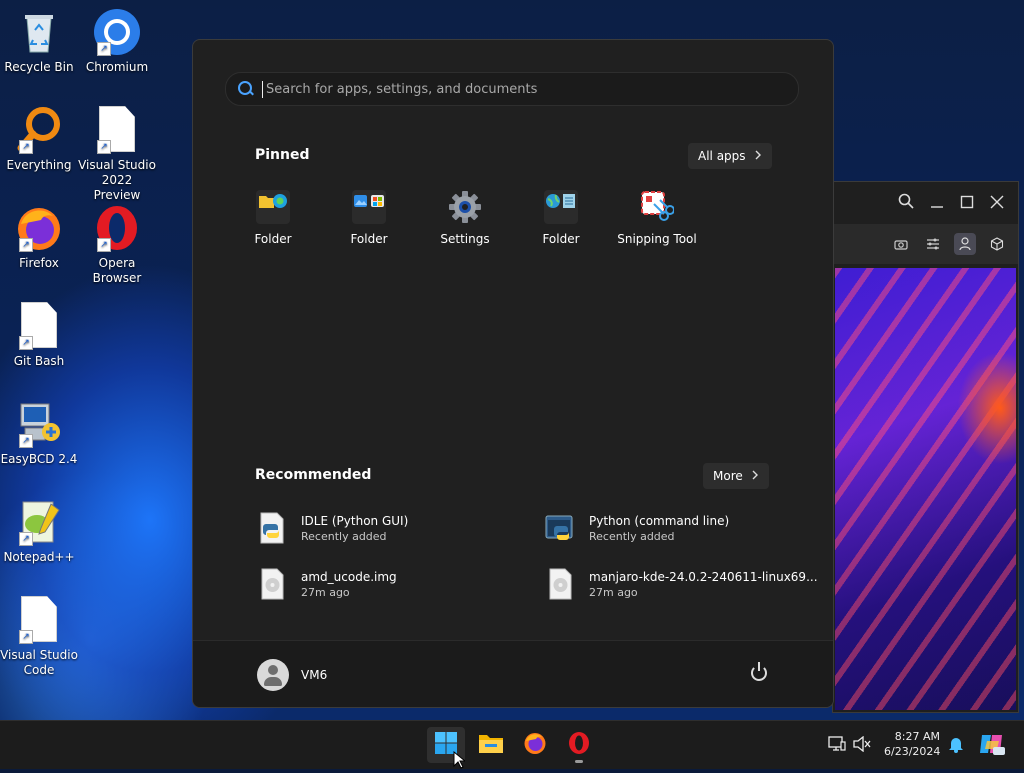  I want to click on snipping-tool-icon, so click(657, 207).